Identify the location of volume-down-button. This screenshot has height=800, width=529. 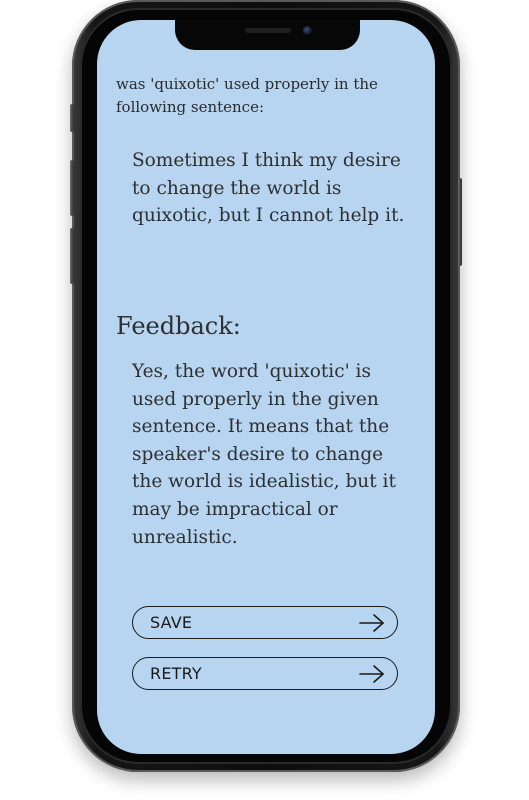
(72, 256).